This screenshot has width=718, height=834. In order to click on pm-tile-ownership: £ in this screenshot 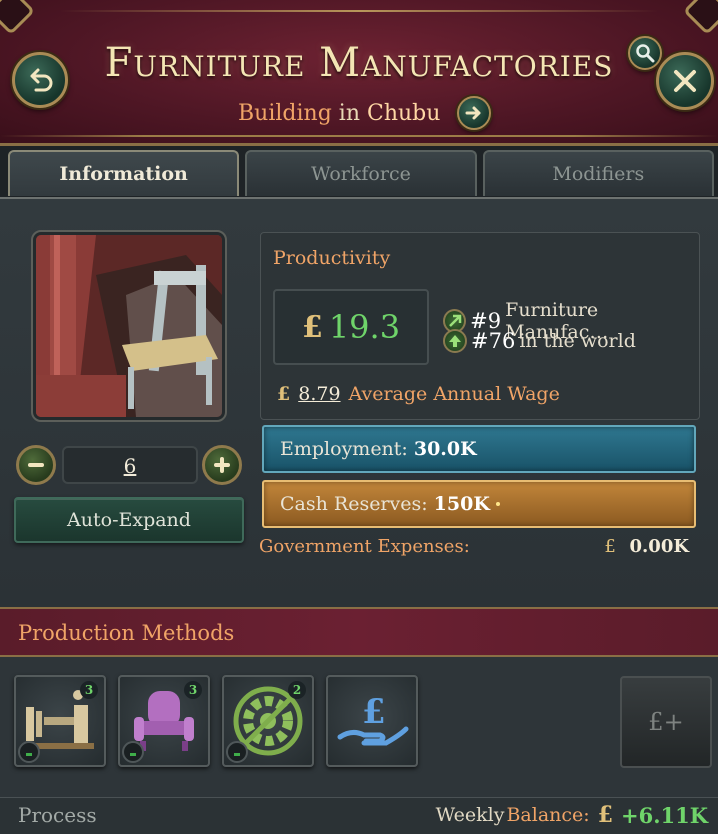, I will do `click(372, 721)`.